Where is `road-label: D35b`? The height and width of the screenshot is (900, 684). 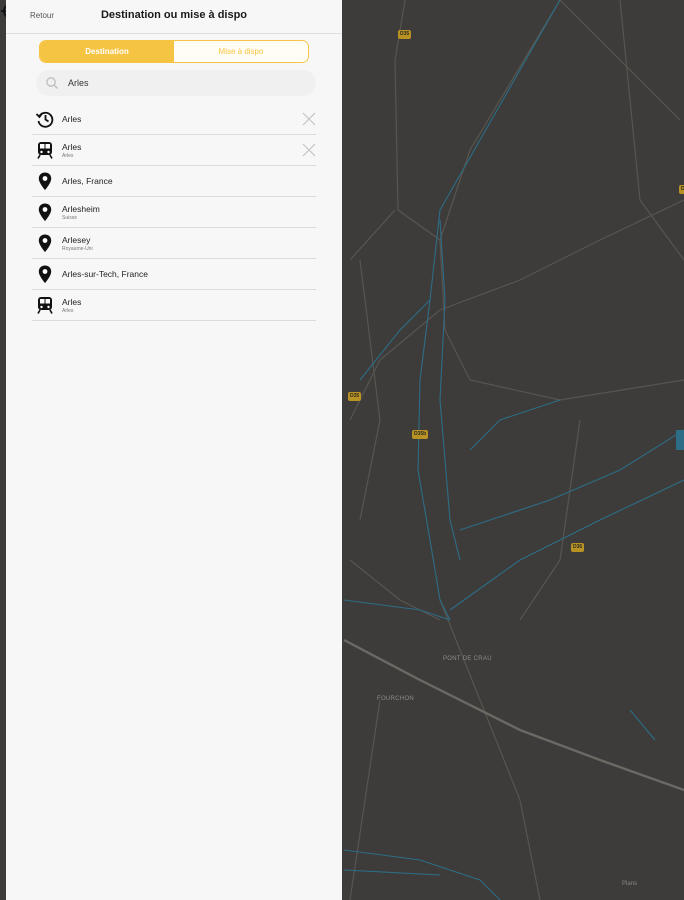
road-label: D35b is located at coordinates (420, 434).